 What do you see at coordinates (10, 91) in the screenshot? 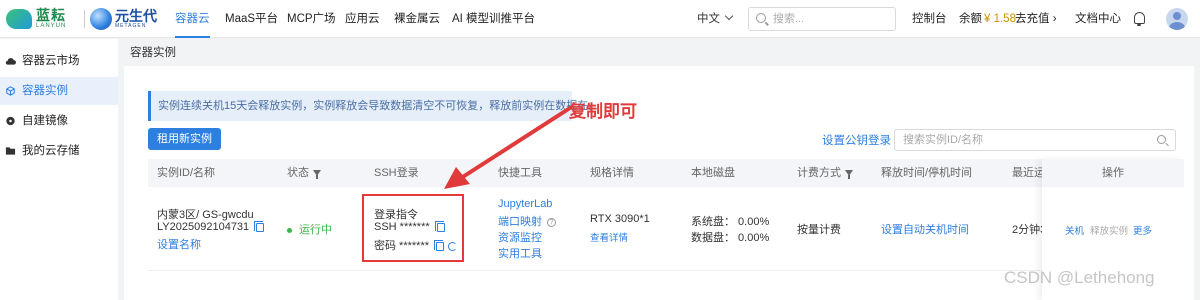
I see `cube-icon` at bounding box center [10, 91].